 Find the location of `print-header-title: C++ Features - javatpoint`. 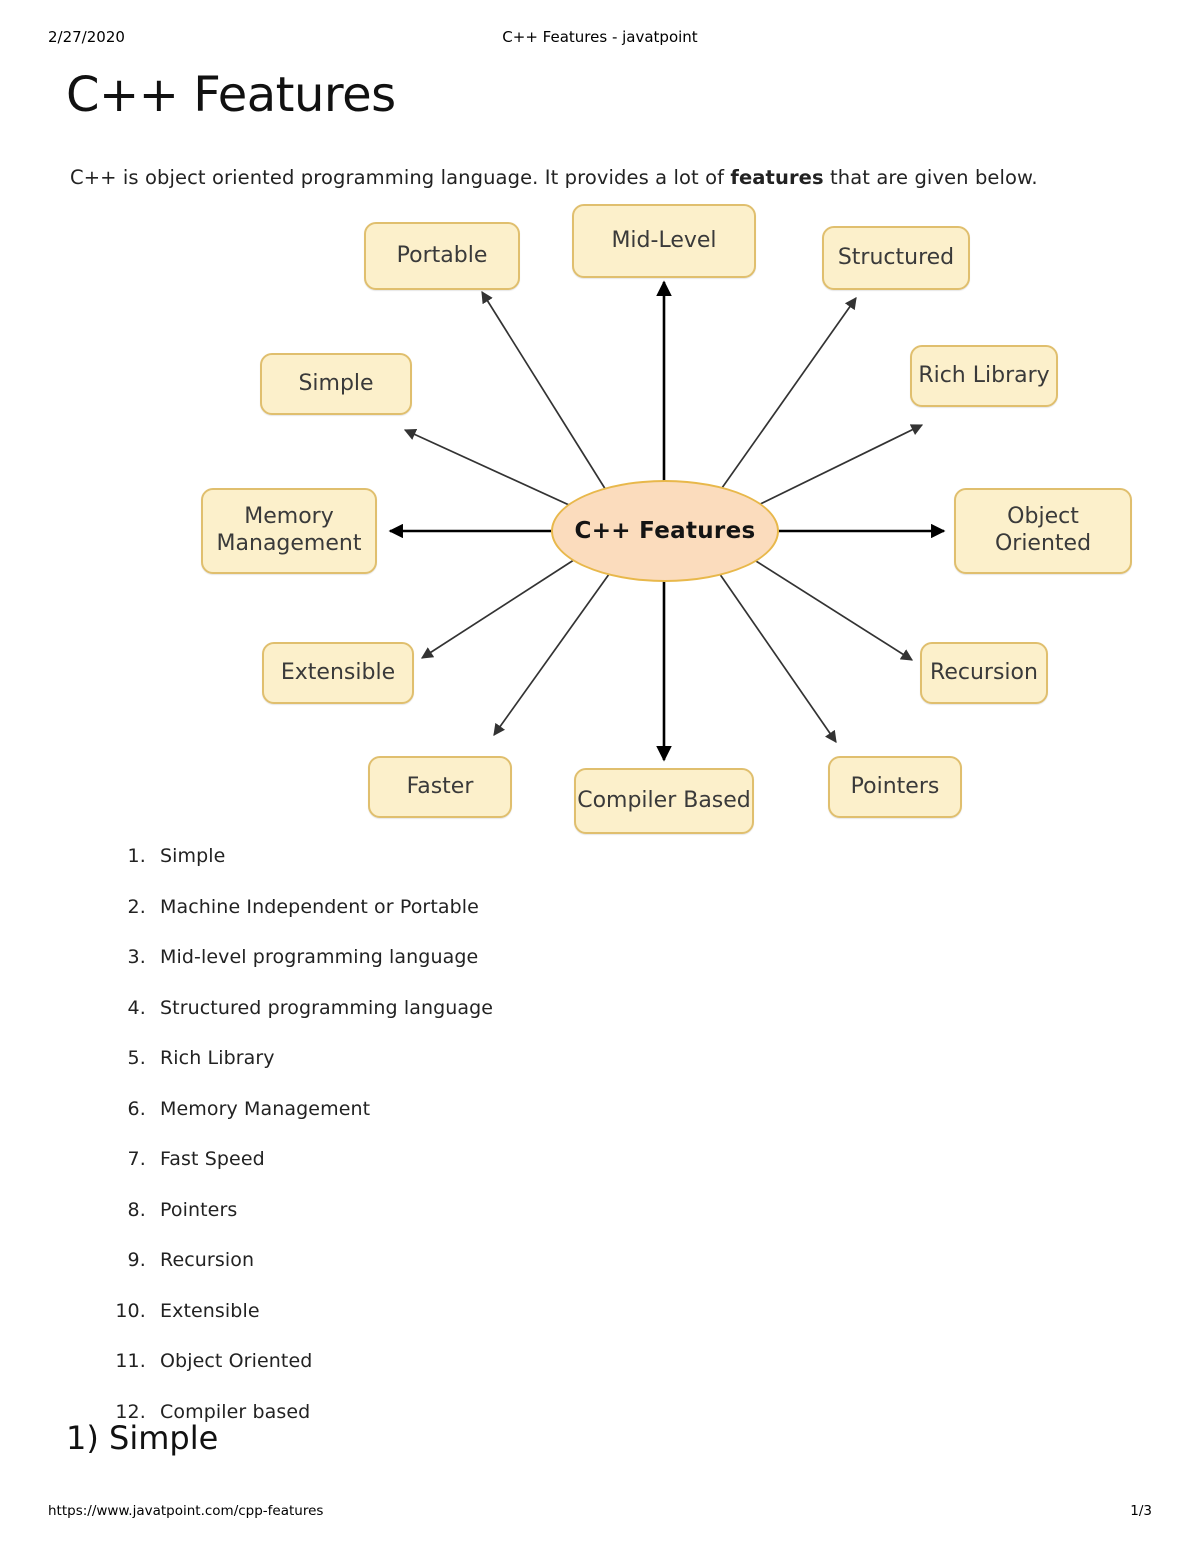

print-header-title: C++ Features - javatpoint is located at coordinates (600, 37).